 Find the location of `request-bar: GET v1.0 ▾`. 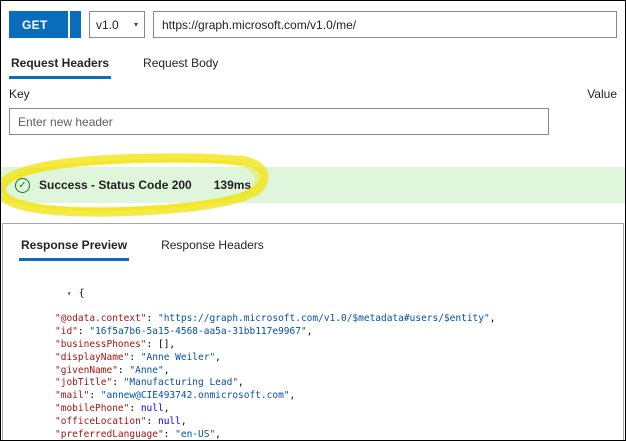

request-bar: GET v1.0 ▾ is located at coordinates (313, 24).